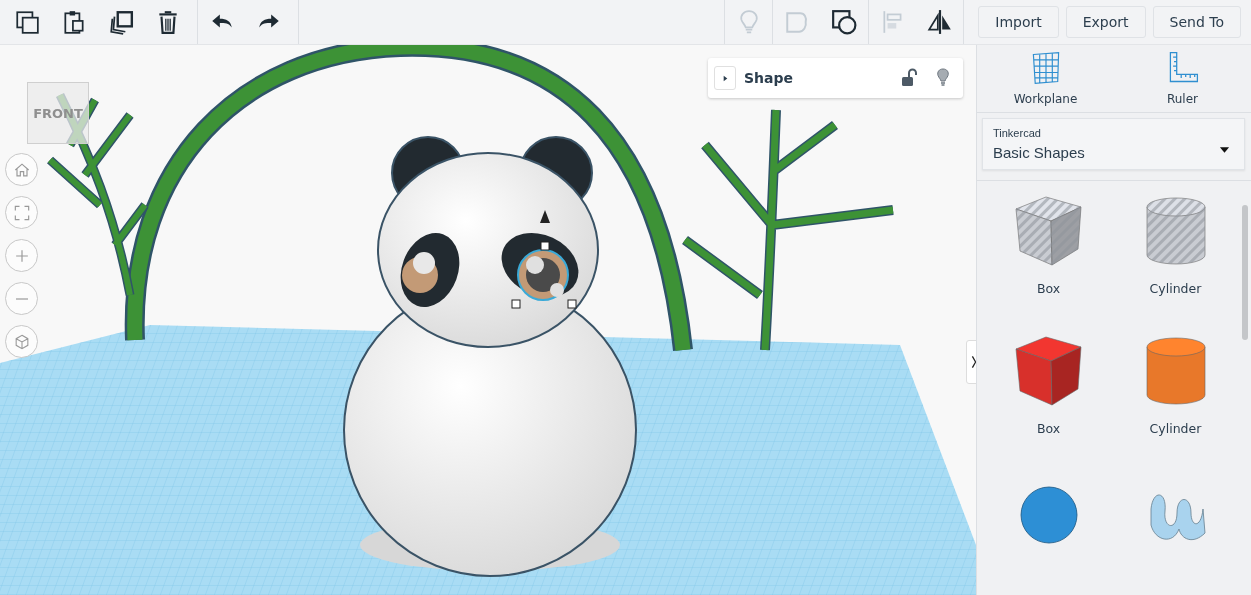 The height and width of the screenshot is (595, 1251). I want to click on shape-library-dropdown: Tinkercad Basic Shapes, so click(1113, 143).